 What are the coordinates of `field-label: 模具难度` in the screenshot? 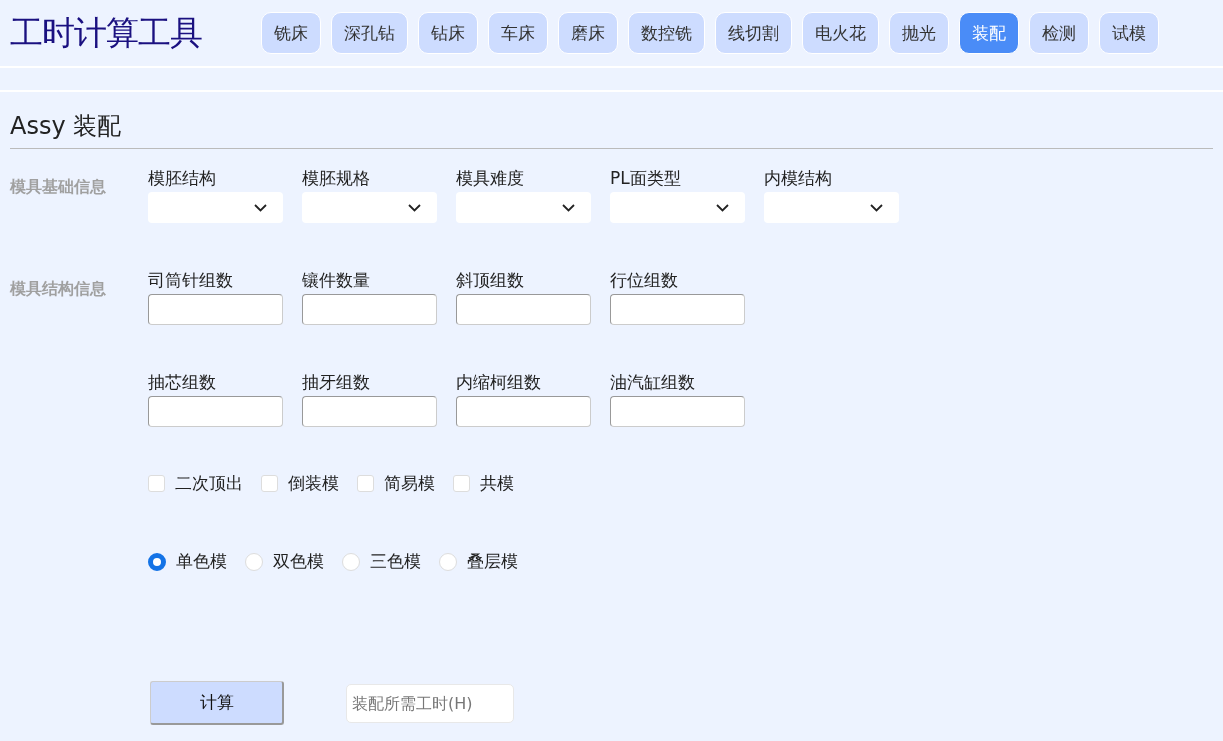 It's located at (490, 179).